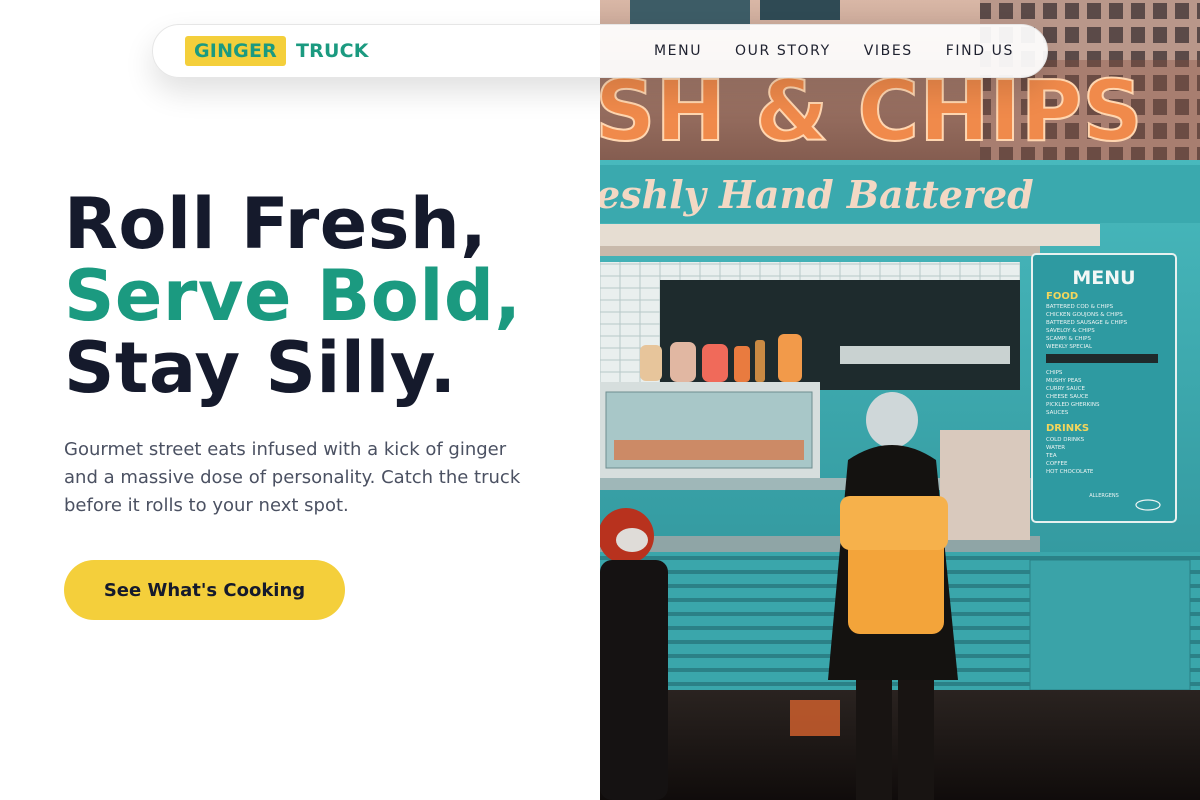 The height and width of the screenshot is (800, 1200). What do you see at coordinates (1062, 296) in the screenshot?
I see `svg-text: FOOD` at bounding box center [1062, 296].